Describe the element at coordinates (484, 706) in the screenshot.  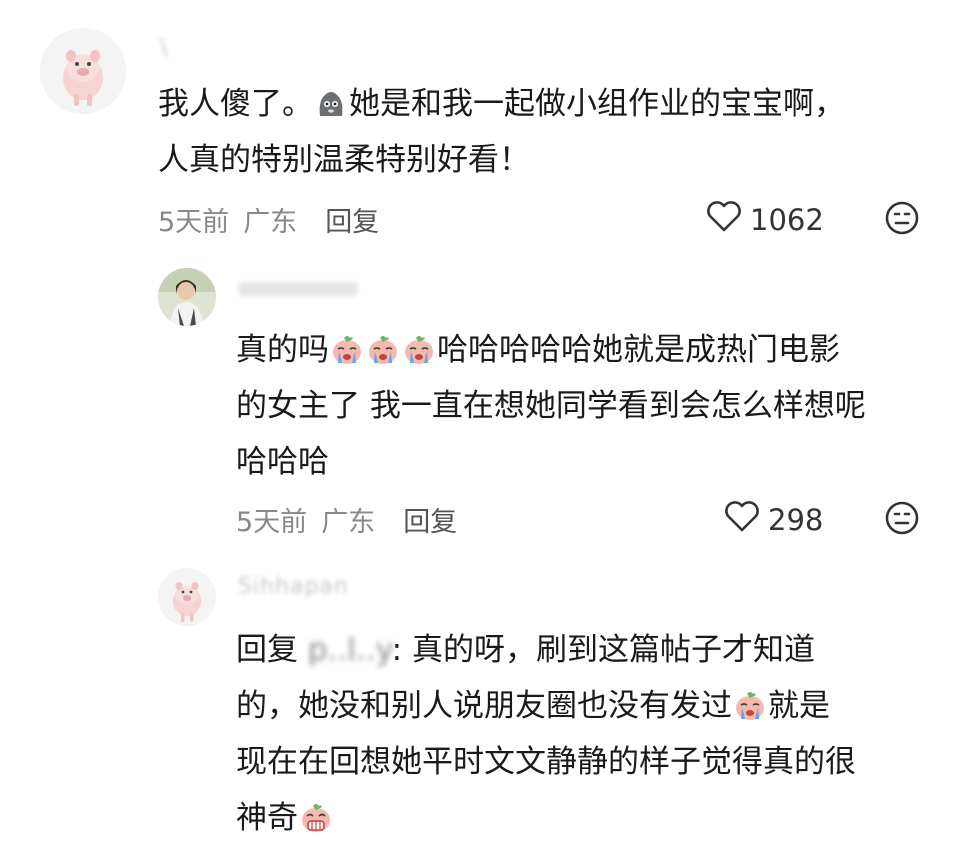
I see `comment-text-segment: 的，她没和别人说朋友圈也没有发过` at that location.